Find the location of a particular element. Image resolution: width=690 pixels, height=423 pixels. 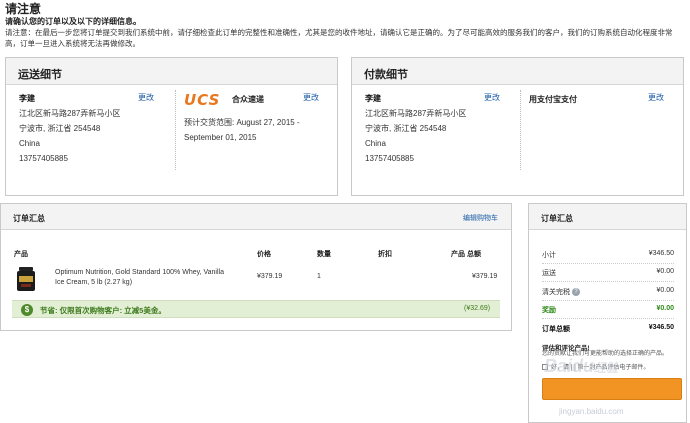

product-name-line2: Ice Cream, 5 lb (2.27 kg) is located at coordinates (94, 282).